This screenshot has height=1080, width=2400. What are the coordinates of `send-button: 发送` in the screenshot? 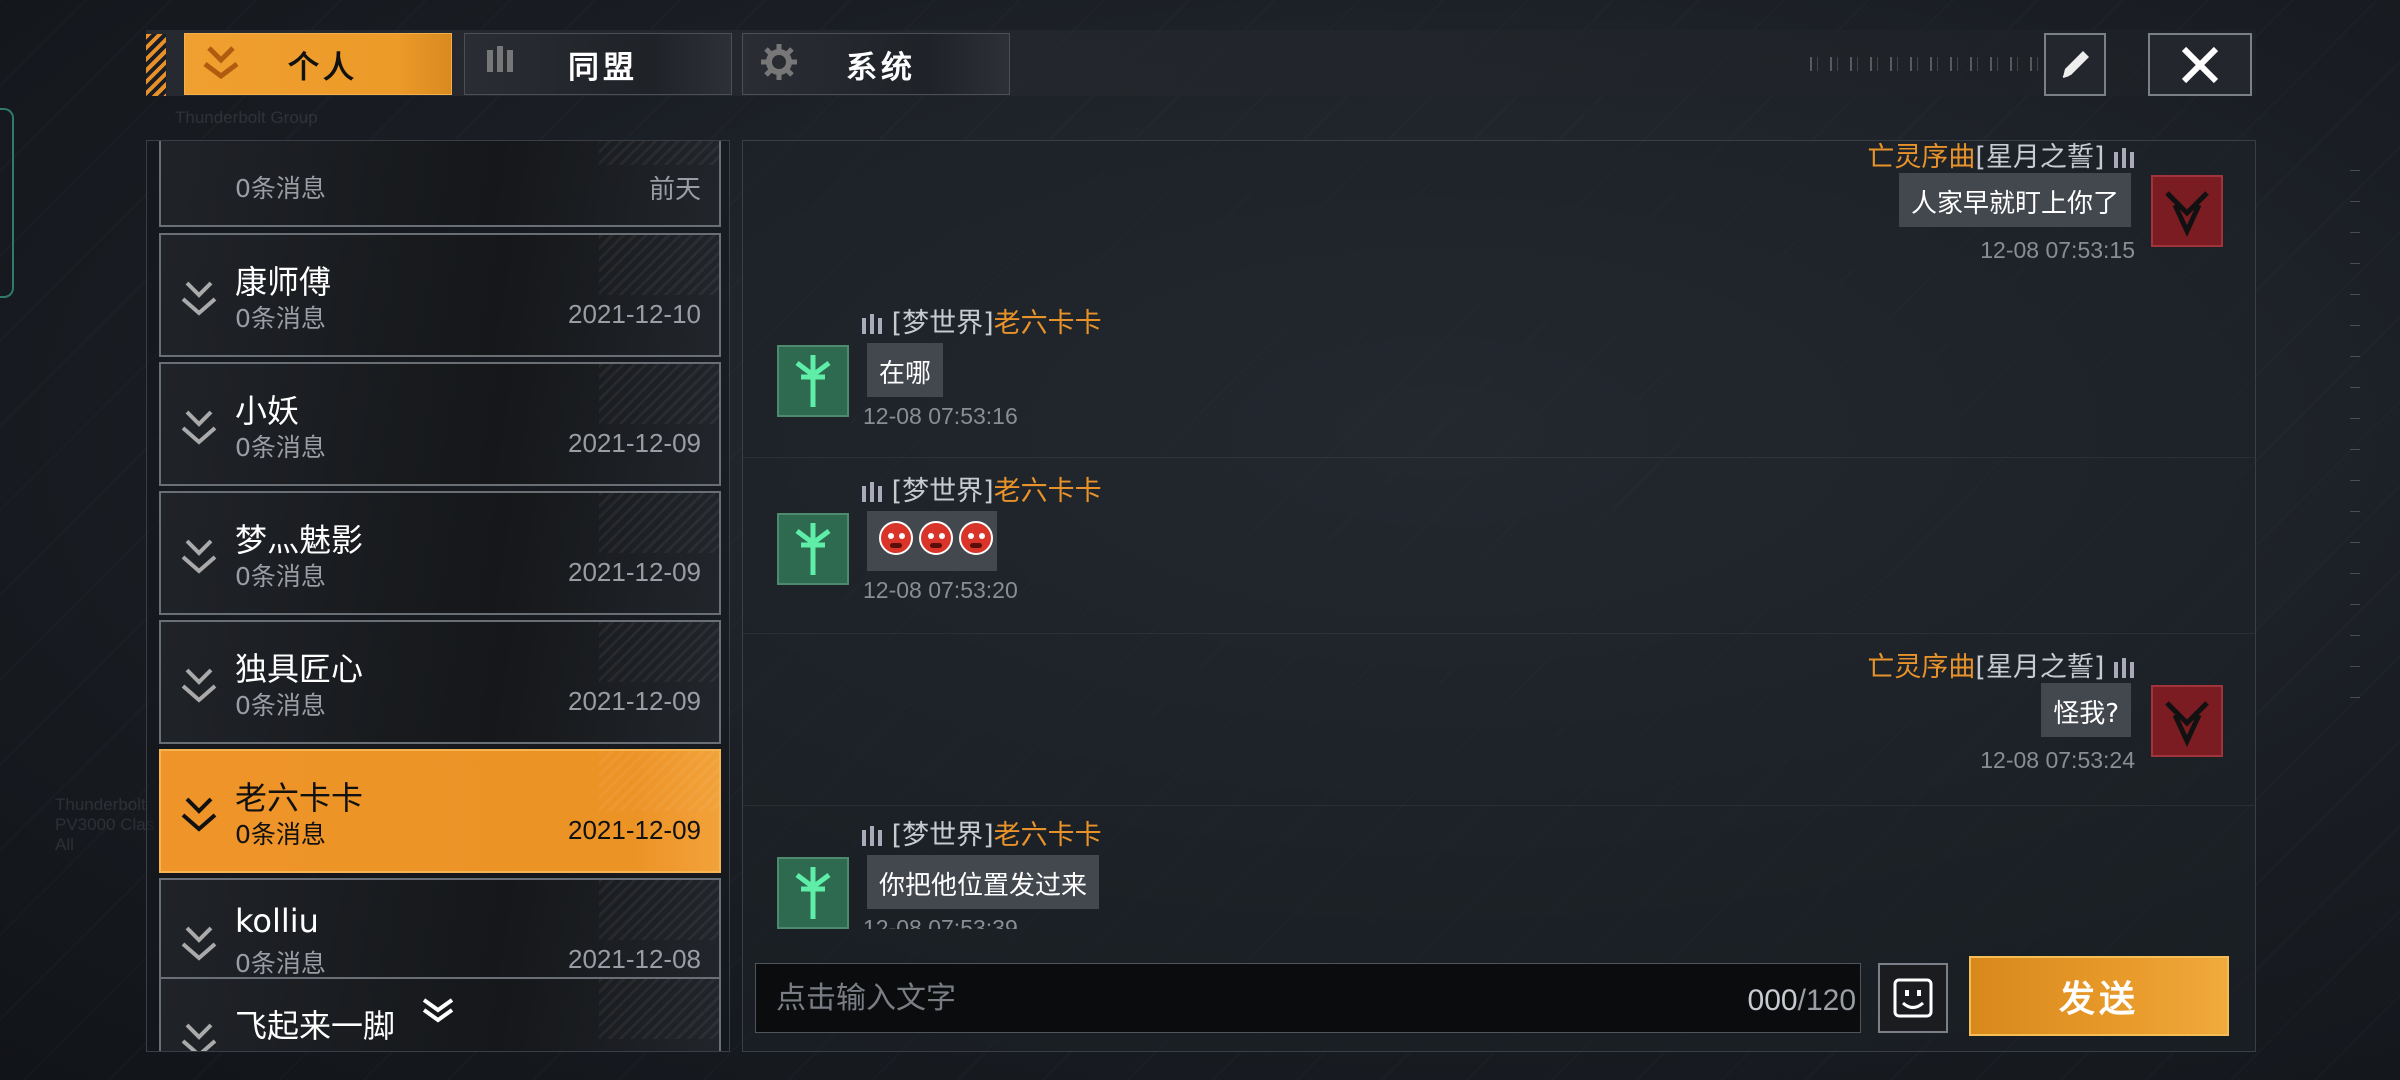 It's located at (2099, 996).